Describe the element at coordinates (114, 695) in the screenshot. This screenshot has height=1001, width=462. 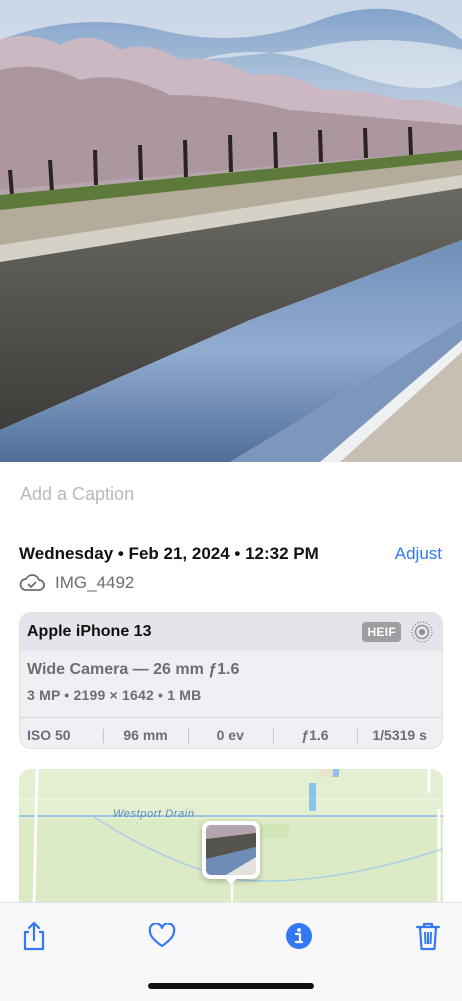
I see `image-specs: 3 MP • 2199 × 1642 • 1 MB` at that location.